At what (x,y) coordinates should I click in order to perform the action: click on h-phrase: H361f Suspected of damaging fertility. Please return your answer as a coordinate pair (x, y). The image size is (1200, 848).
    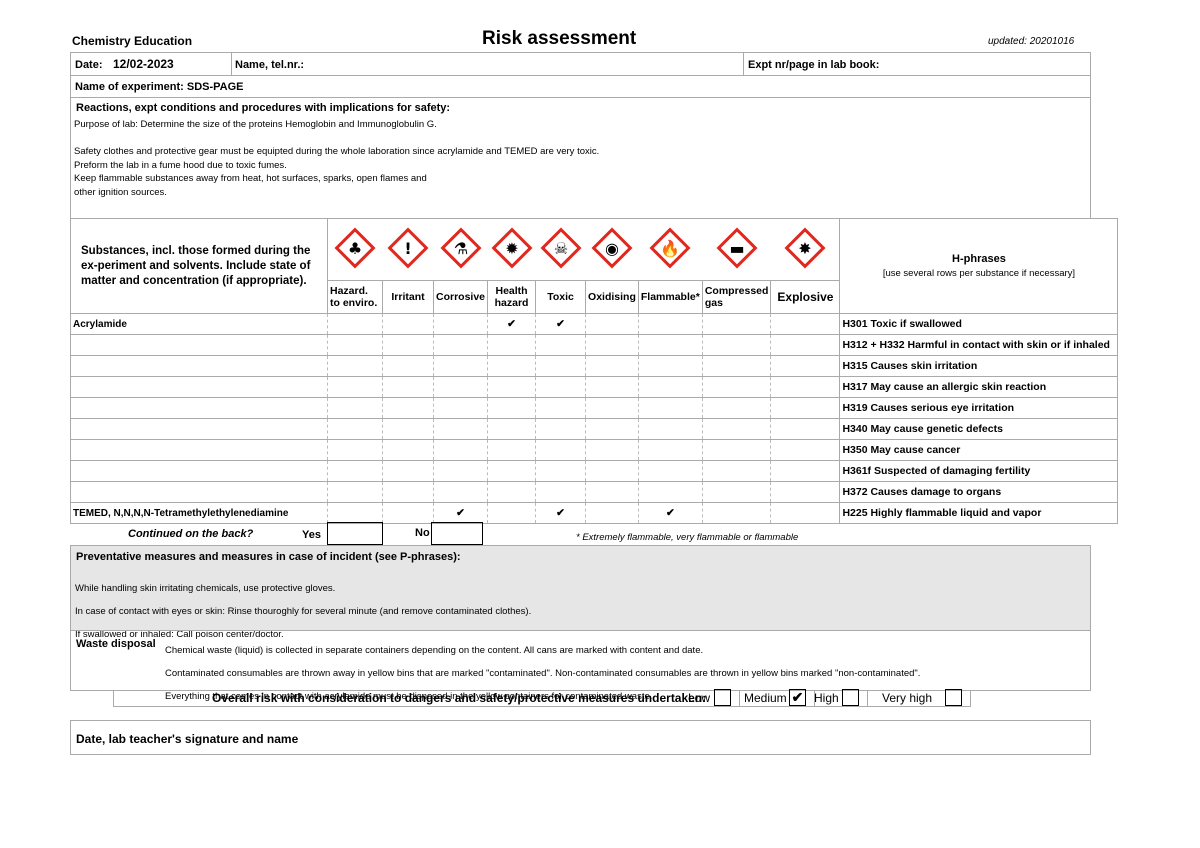
    Looking at the image, I should click on (979, 471).